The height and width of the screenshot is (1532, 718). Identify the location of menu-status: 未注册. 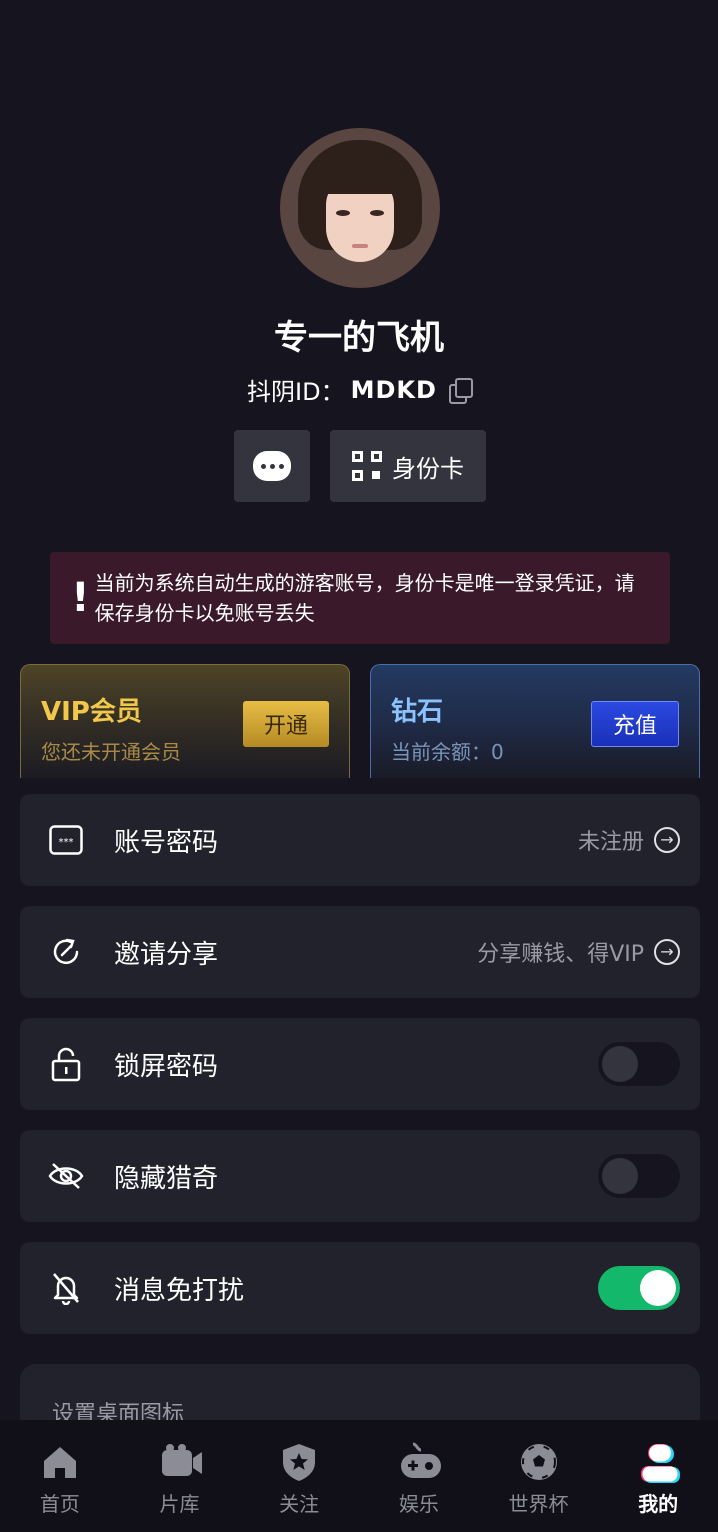
(610, 842).